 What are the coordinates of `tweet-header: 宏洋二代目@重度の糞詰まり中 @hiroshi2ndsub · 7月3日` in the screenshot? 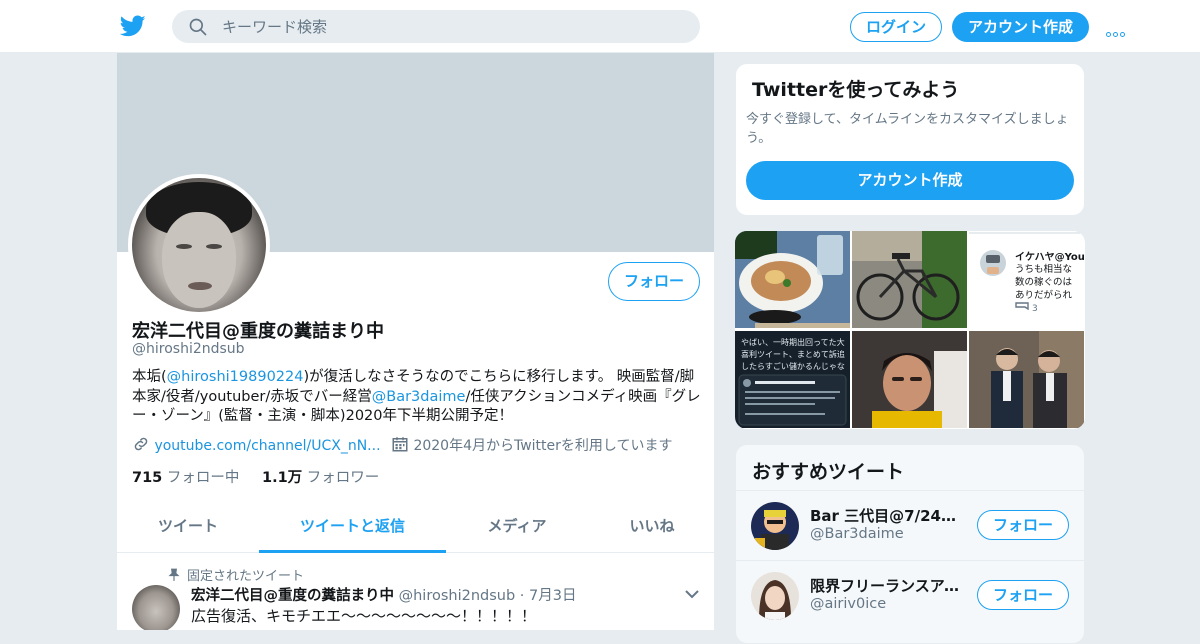 It's located at (384, 596).